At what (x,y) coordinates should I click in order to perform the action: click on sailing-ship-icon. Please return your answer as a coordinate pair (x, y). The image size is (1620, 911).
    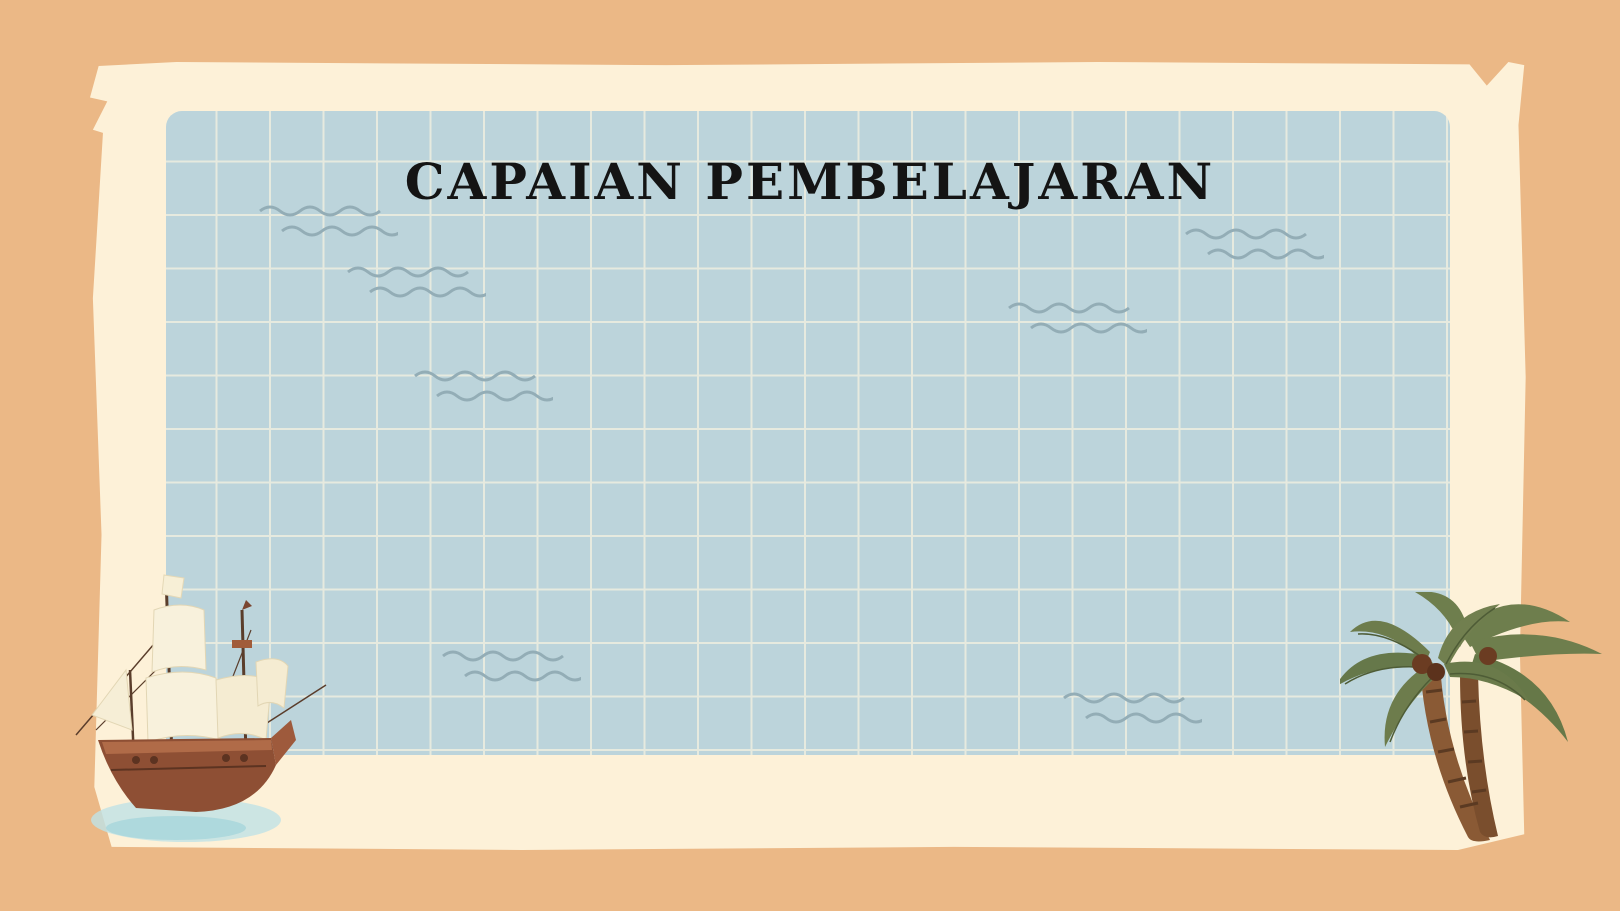
    Looking at the image, I should click on (201, 708).